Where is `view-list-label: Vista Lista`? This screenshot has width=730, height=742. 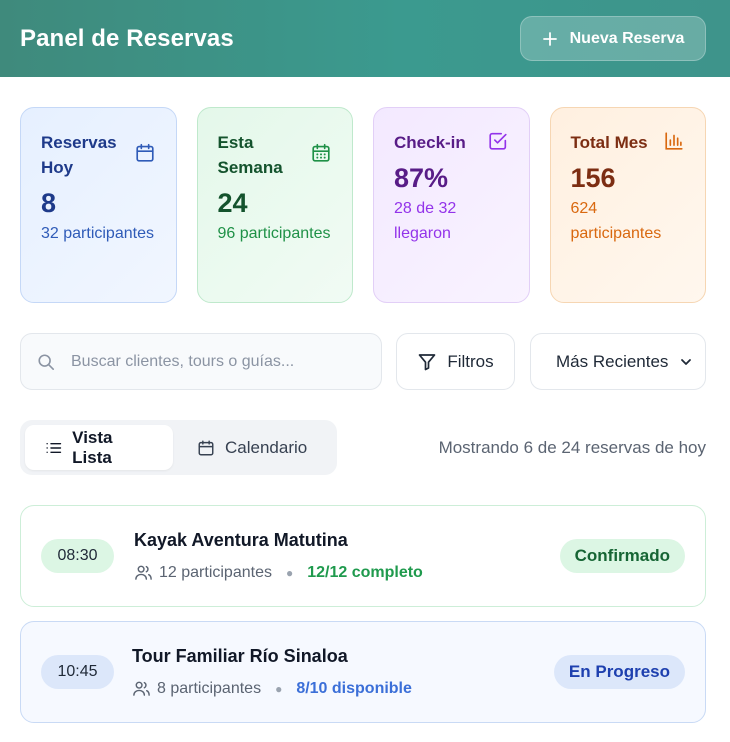 view-list-label: Vista Lista is located at coordinates (92, 447).